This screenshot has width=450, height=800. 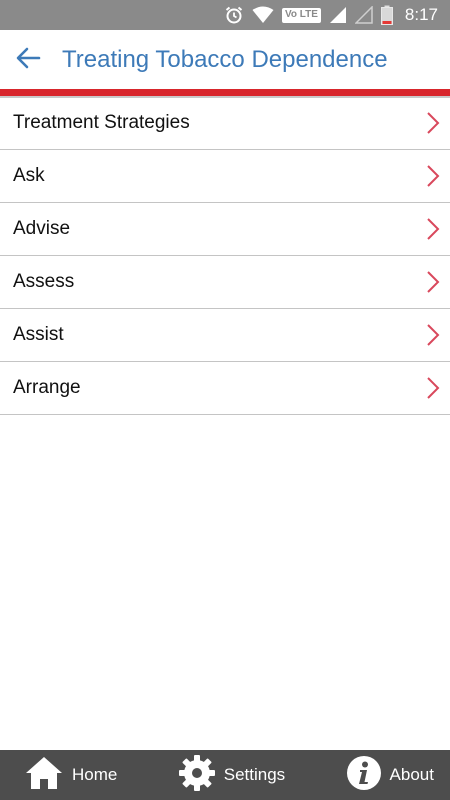 I want to click on bottom-nav: Home Settings About, so click(x=225, y=775).